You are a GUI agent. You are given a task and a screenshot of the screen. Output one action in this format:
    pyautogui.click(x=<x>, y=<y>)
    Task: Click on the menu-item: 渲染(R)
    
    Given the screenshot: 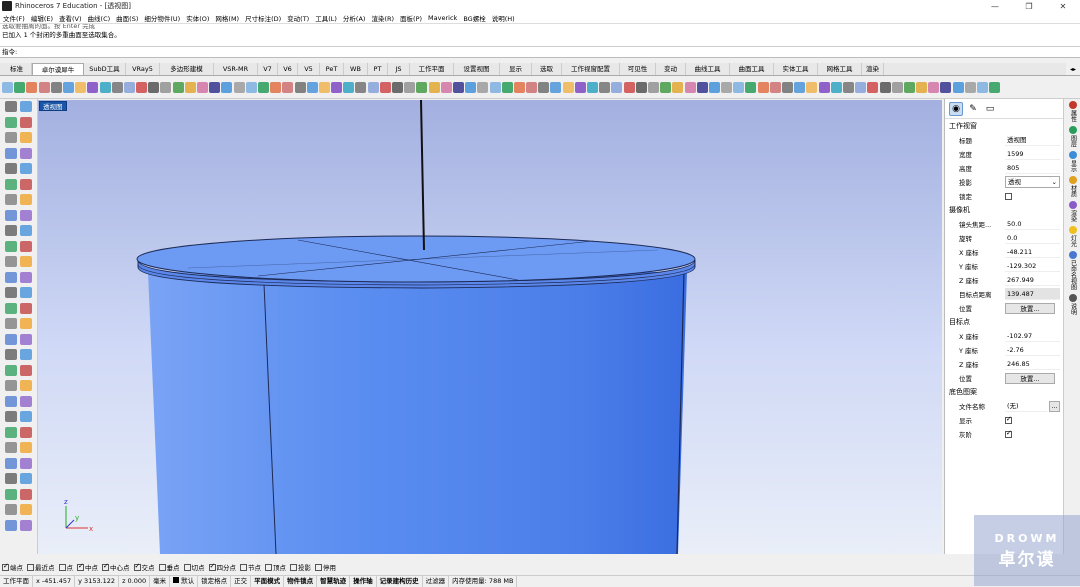 What is the action you would take?
    pyautogui.click(x=382, y=18)
    